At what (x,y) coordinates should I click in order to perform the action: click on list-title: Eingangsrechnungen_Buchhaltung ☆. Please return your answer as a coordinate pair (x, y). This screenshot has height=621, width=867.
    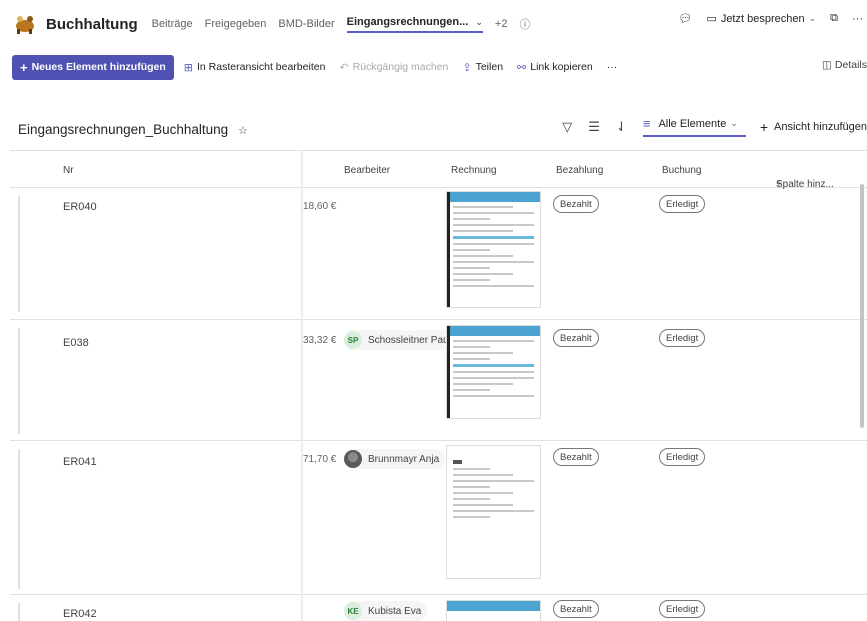
    Looking at the image, I should click on (133, 129).